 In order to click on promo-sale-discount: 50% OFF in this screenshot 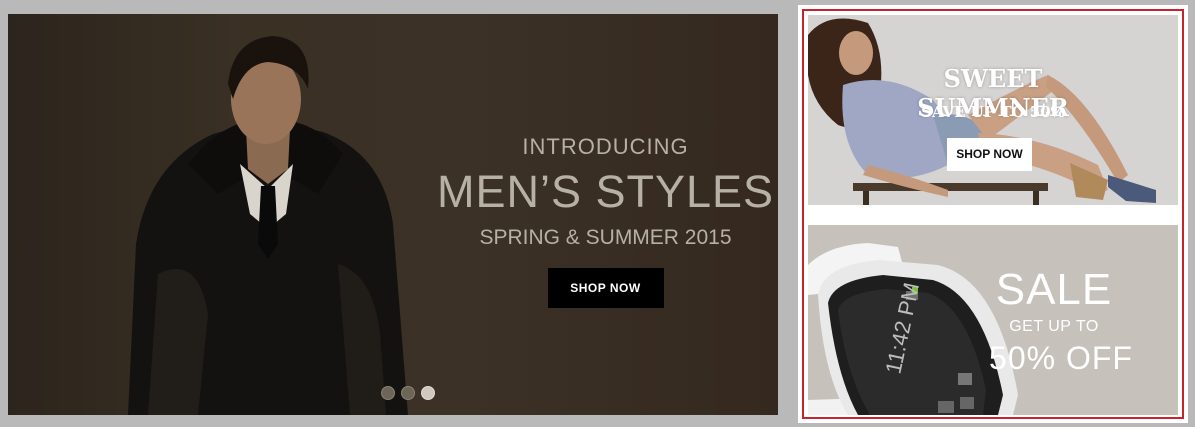, I will do `click(1061, 358)`.